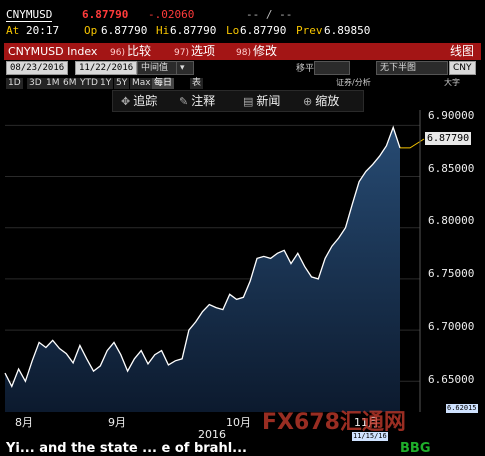  I want to click on y-tick-label: 6.90000, so click(451, 115).